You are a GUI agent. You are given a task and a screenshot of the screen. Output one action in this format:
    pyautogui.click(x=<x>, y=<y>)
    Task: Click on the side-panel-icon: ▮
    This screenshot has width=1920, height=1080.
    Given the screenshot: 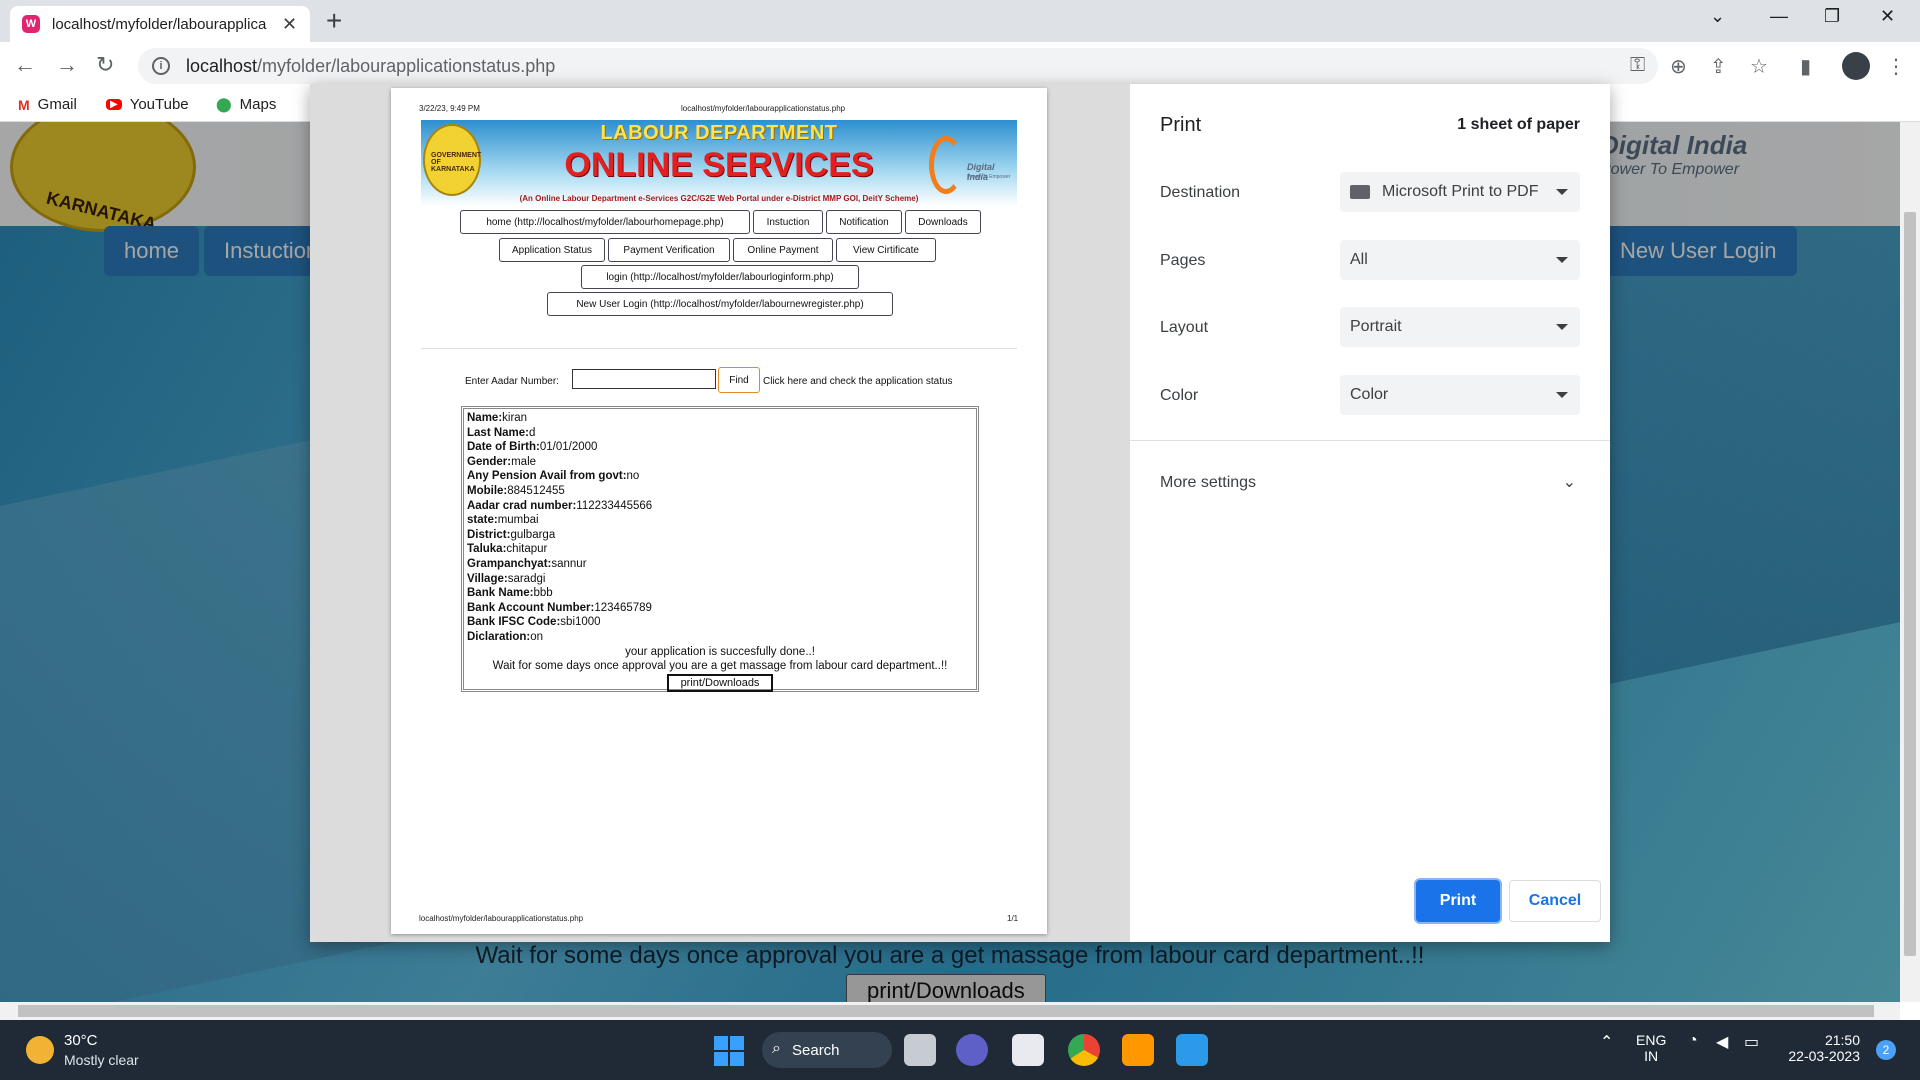 What is the action you would take?
    pyautogui.click(x=1805, y=66)
    